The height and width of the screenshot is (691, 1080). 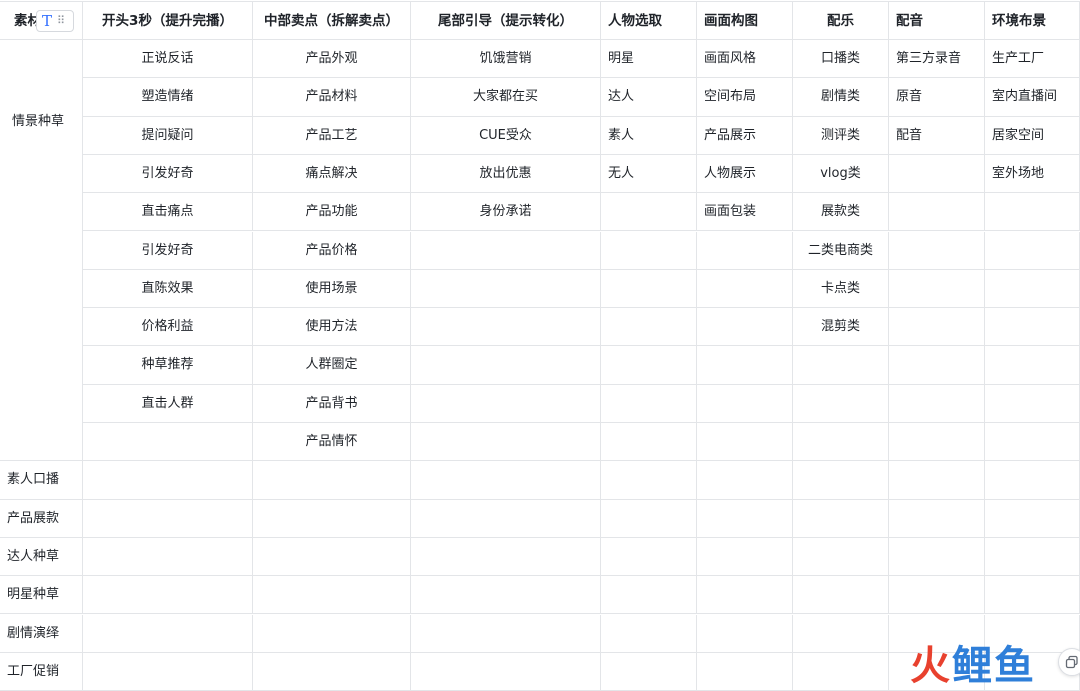 What do you see at coordinates (41, 557) in the screenshot?
I see `category-cell: 达人种草` at bounding box center [41, 557].